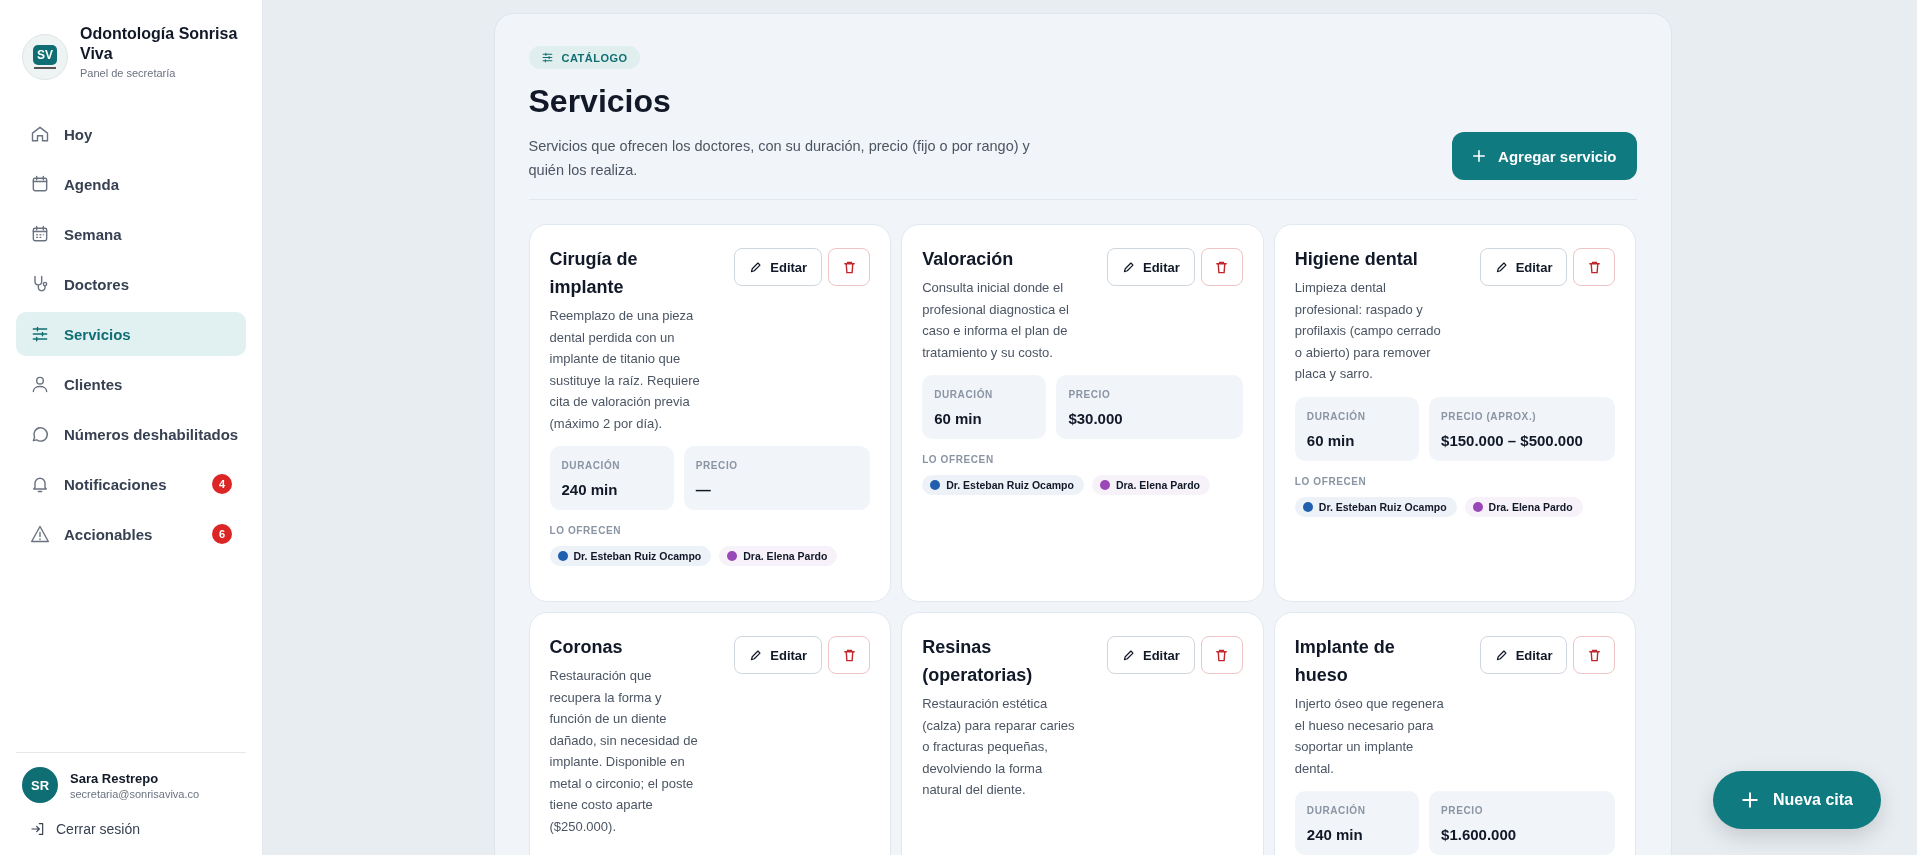 The height and width of the screenshot is (855, 1917). What do you see at coordinates (131, 284) in the screenshot?
I see `nav-item: Doctores` at bounding box center [131, 284].